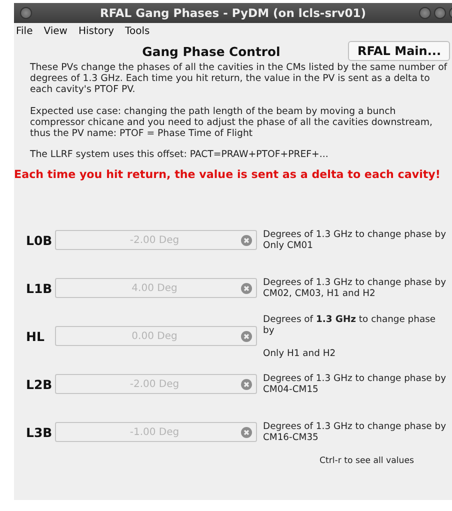  What do you see at coordinates (355, 240) in the screenshot?
I see `description-text: Degrees of 1.3 GHz to change phase by Only CM01` at bounding box center [355, 240].